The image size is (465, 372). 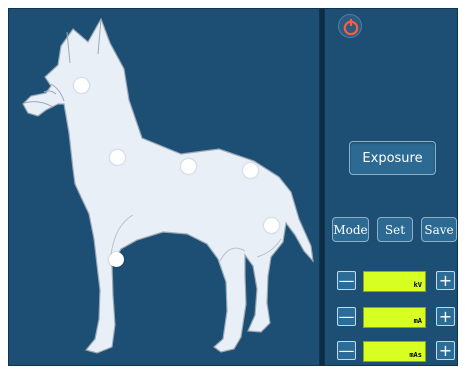 What do you see at coordinates (188, 166) in the screenshot?
I see `hotspot-mid-back` at bounding box center [188, 166].